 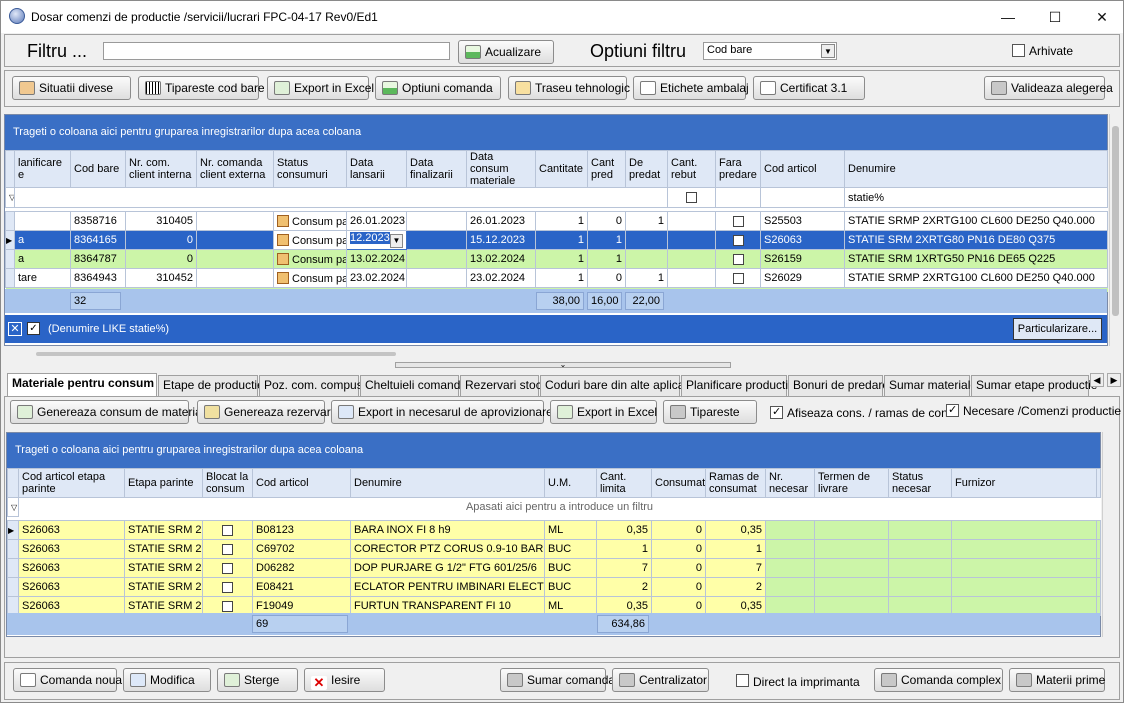 What do you see at coordinates (624, 483) in the screenshot?
I see `col-header-cant-limita: Cant. limita` at bounding box center [624, 483].